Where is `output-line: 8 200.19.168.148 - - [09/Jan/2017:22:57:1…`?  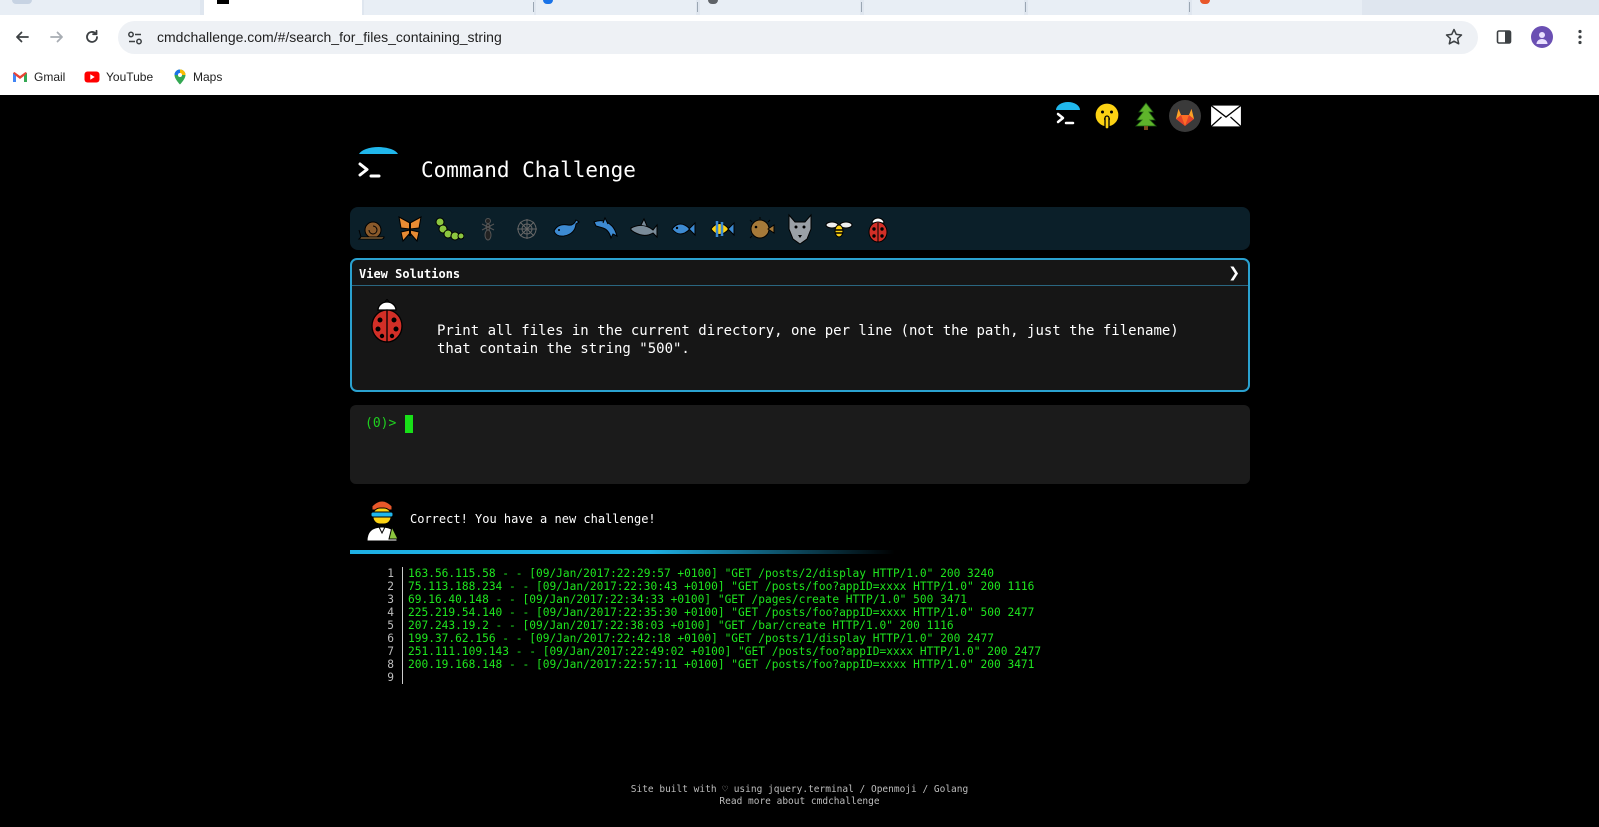 output-line: 8 200.19.168.148 - - [09/Jan/2017:22:57:1… is located at coordinates (740, 664).